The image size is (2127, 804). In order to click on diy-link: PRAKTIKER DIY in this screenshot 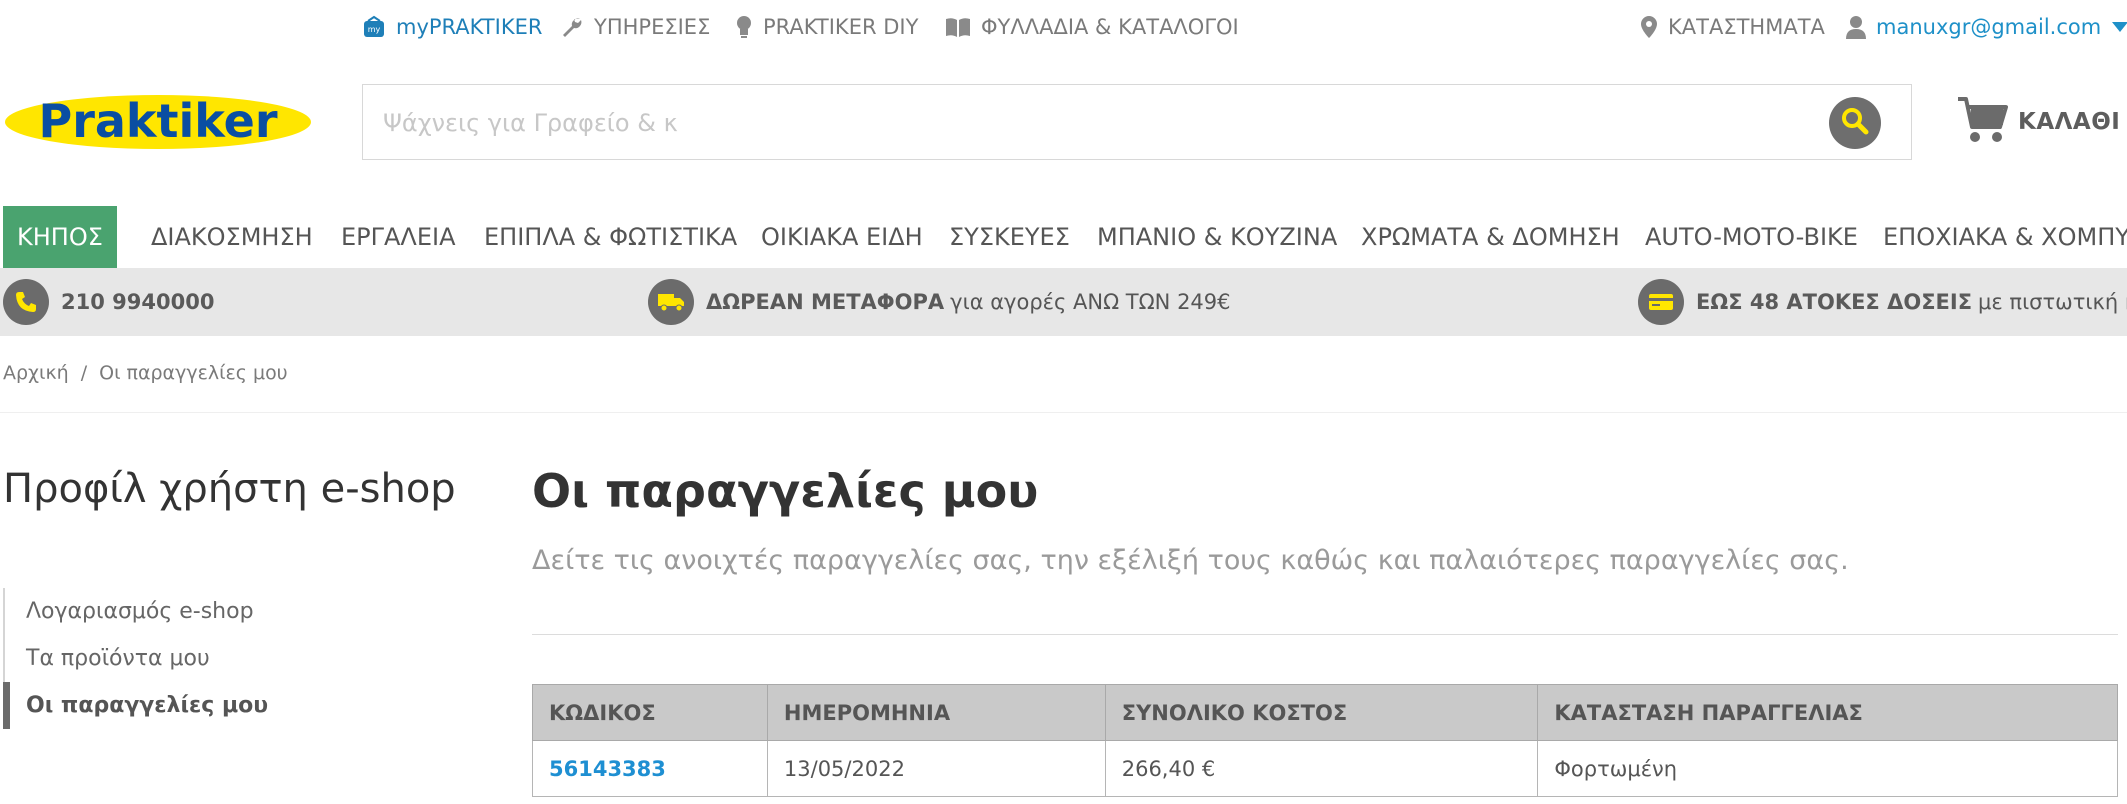, I will do `click(826, 27)`.